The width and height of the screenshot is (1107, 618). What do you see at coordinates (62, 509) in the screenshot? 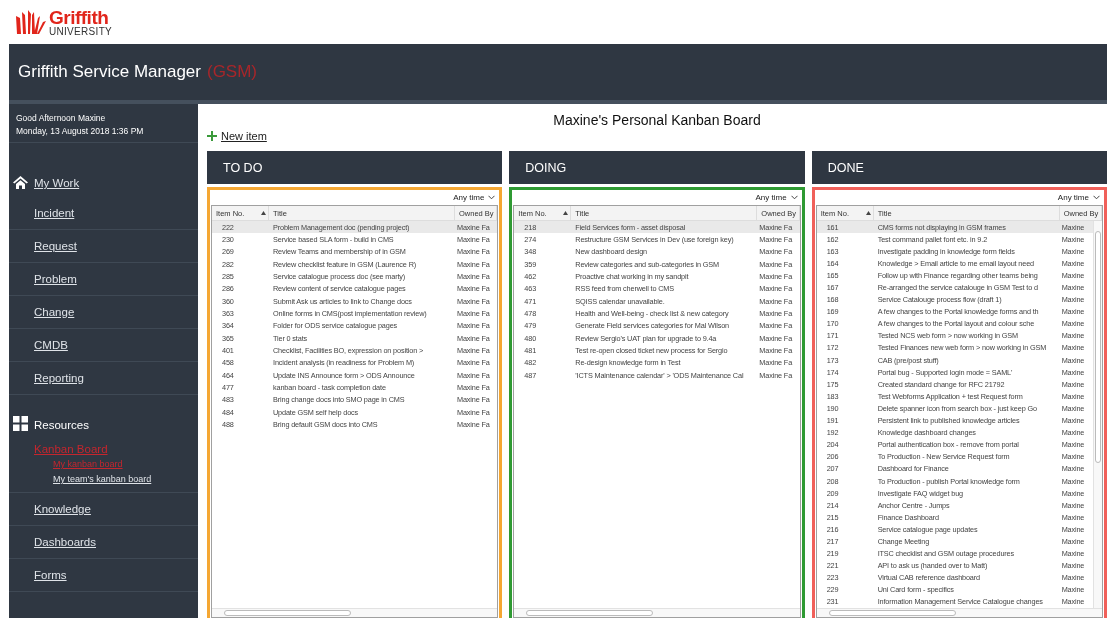
I see `nav-link: Knowledge` at bounding box center [62, 509].